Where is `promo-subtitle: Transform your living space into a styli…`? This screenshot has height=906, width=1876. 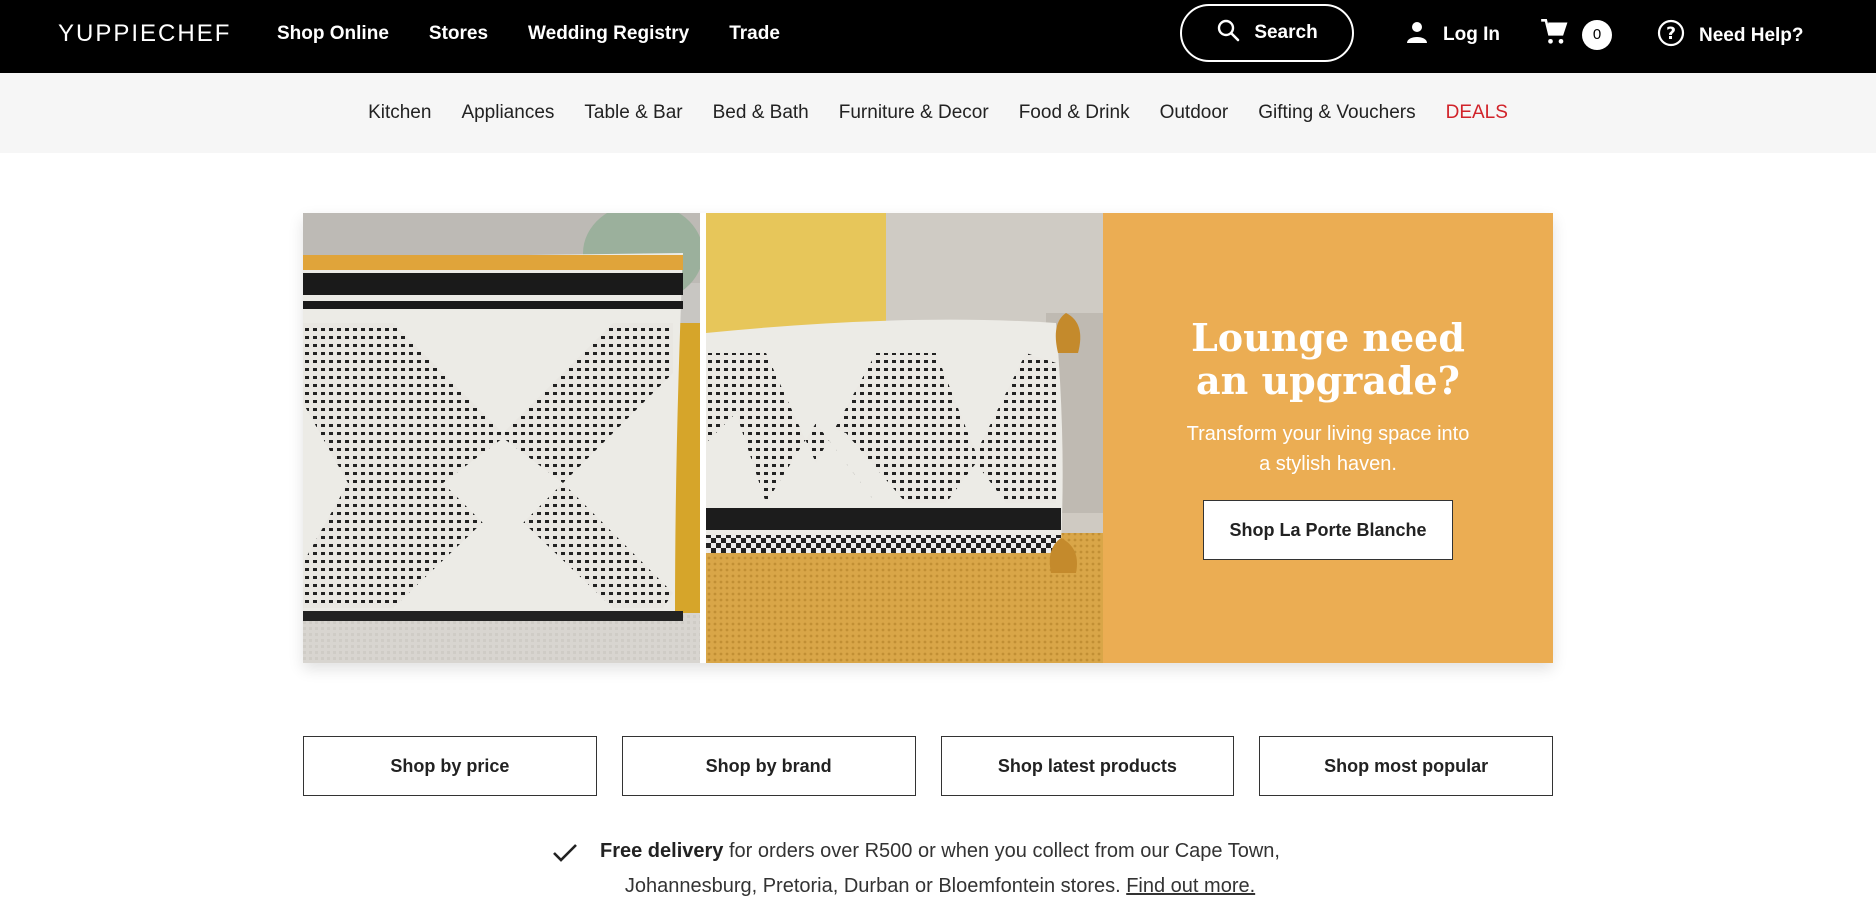
promo-subtitle: Transform your living space into a styli… is located at coordinates (1328, 449).